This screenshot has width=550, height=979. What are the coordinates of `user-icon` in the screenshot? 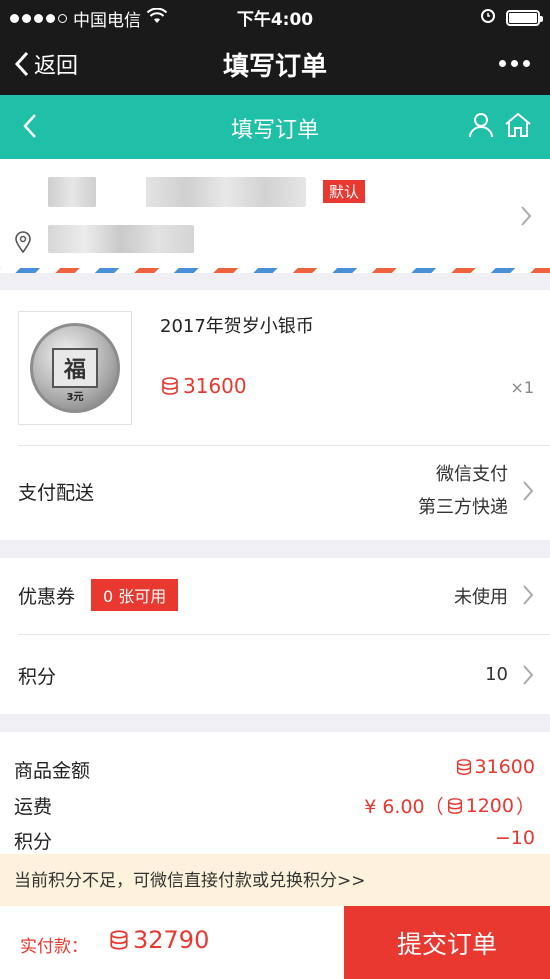 It's located at (481, 125).